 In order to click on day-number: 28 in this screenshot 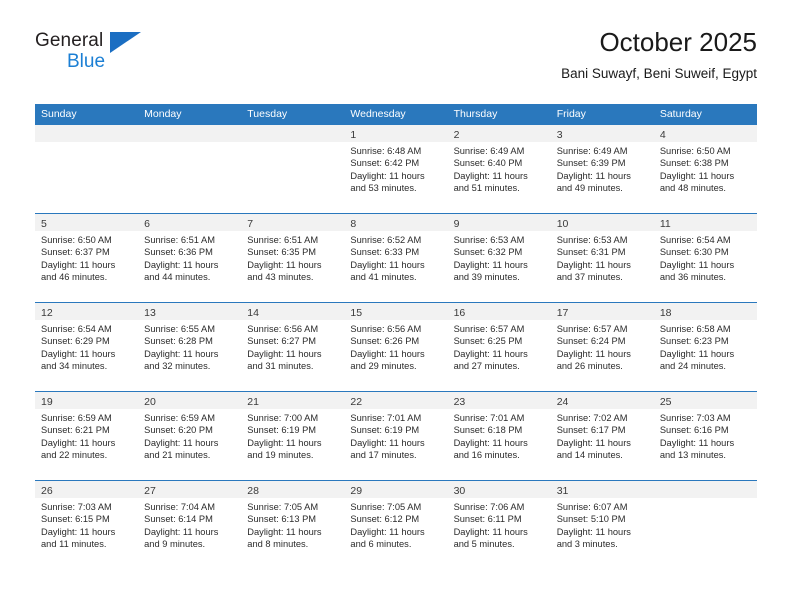, I will do `click(253, 491)`.